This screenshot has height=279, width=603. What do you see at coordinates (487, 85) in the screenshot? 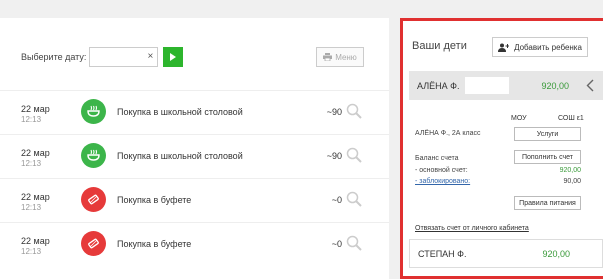
I see `redacted-field` at bounding box center [487, 85].